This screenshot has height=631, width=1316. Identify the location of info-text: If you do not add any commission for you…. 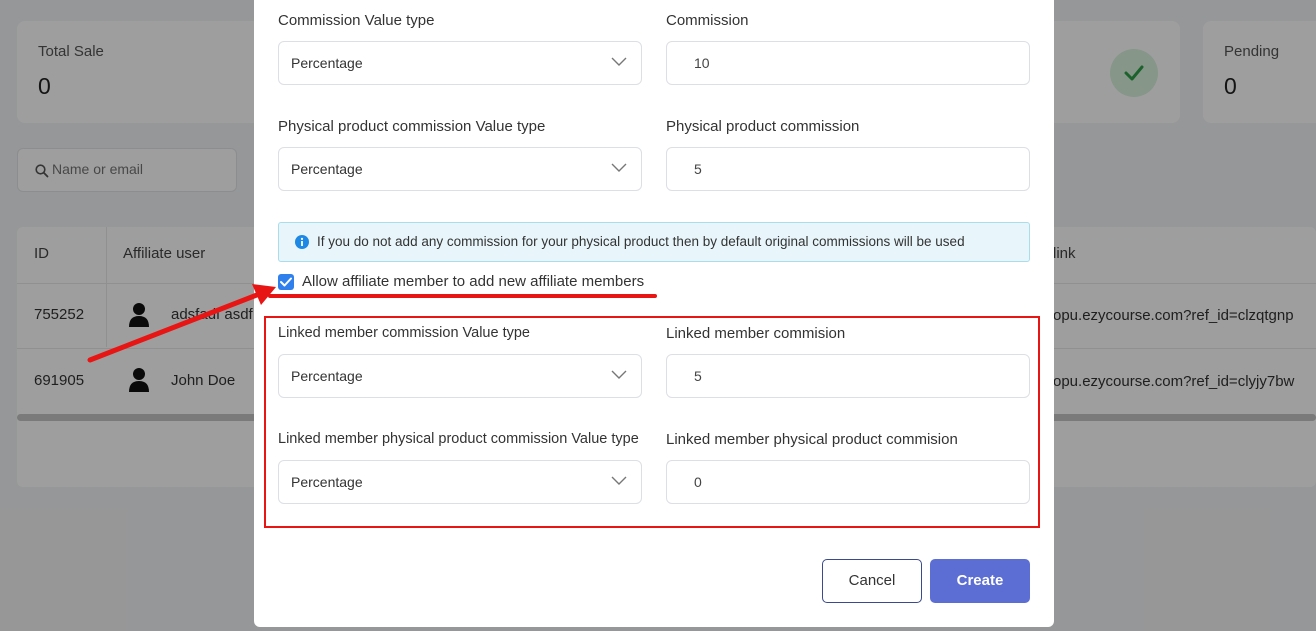
(641, 241).